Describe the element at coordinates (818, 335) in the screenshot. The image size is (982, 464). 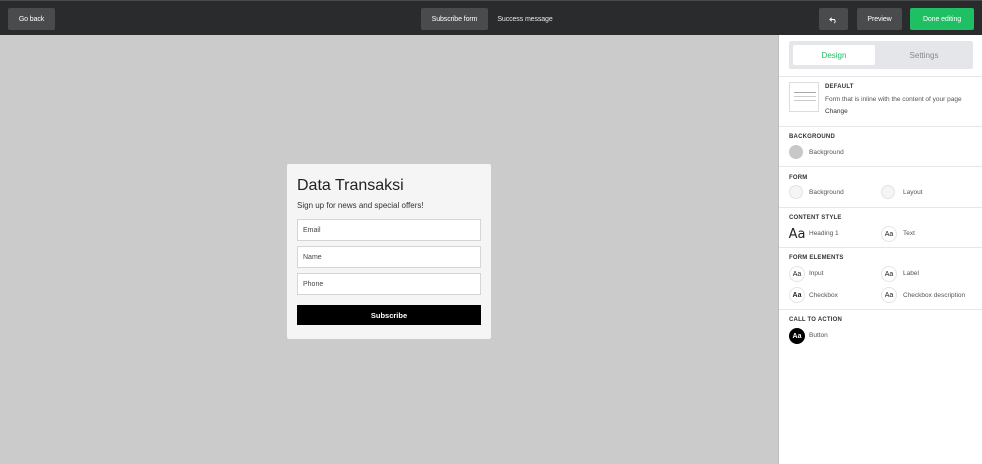
I see `button-label: Button` at that location.